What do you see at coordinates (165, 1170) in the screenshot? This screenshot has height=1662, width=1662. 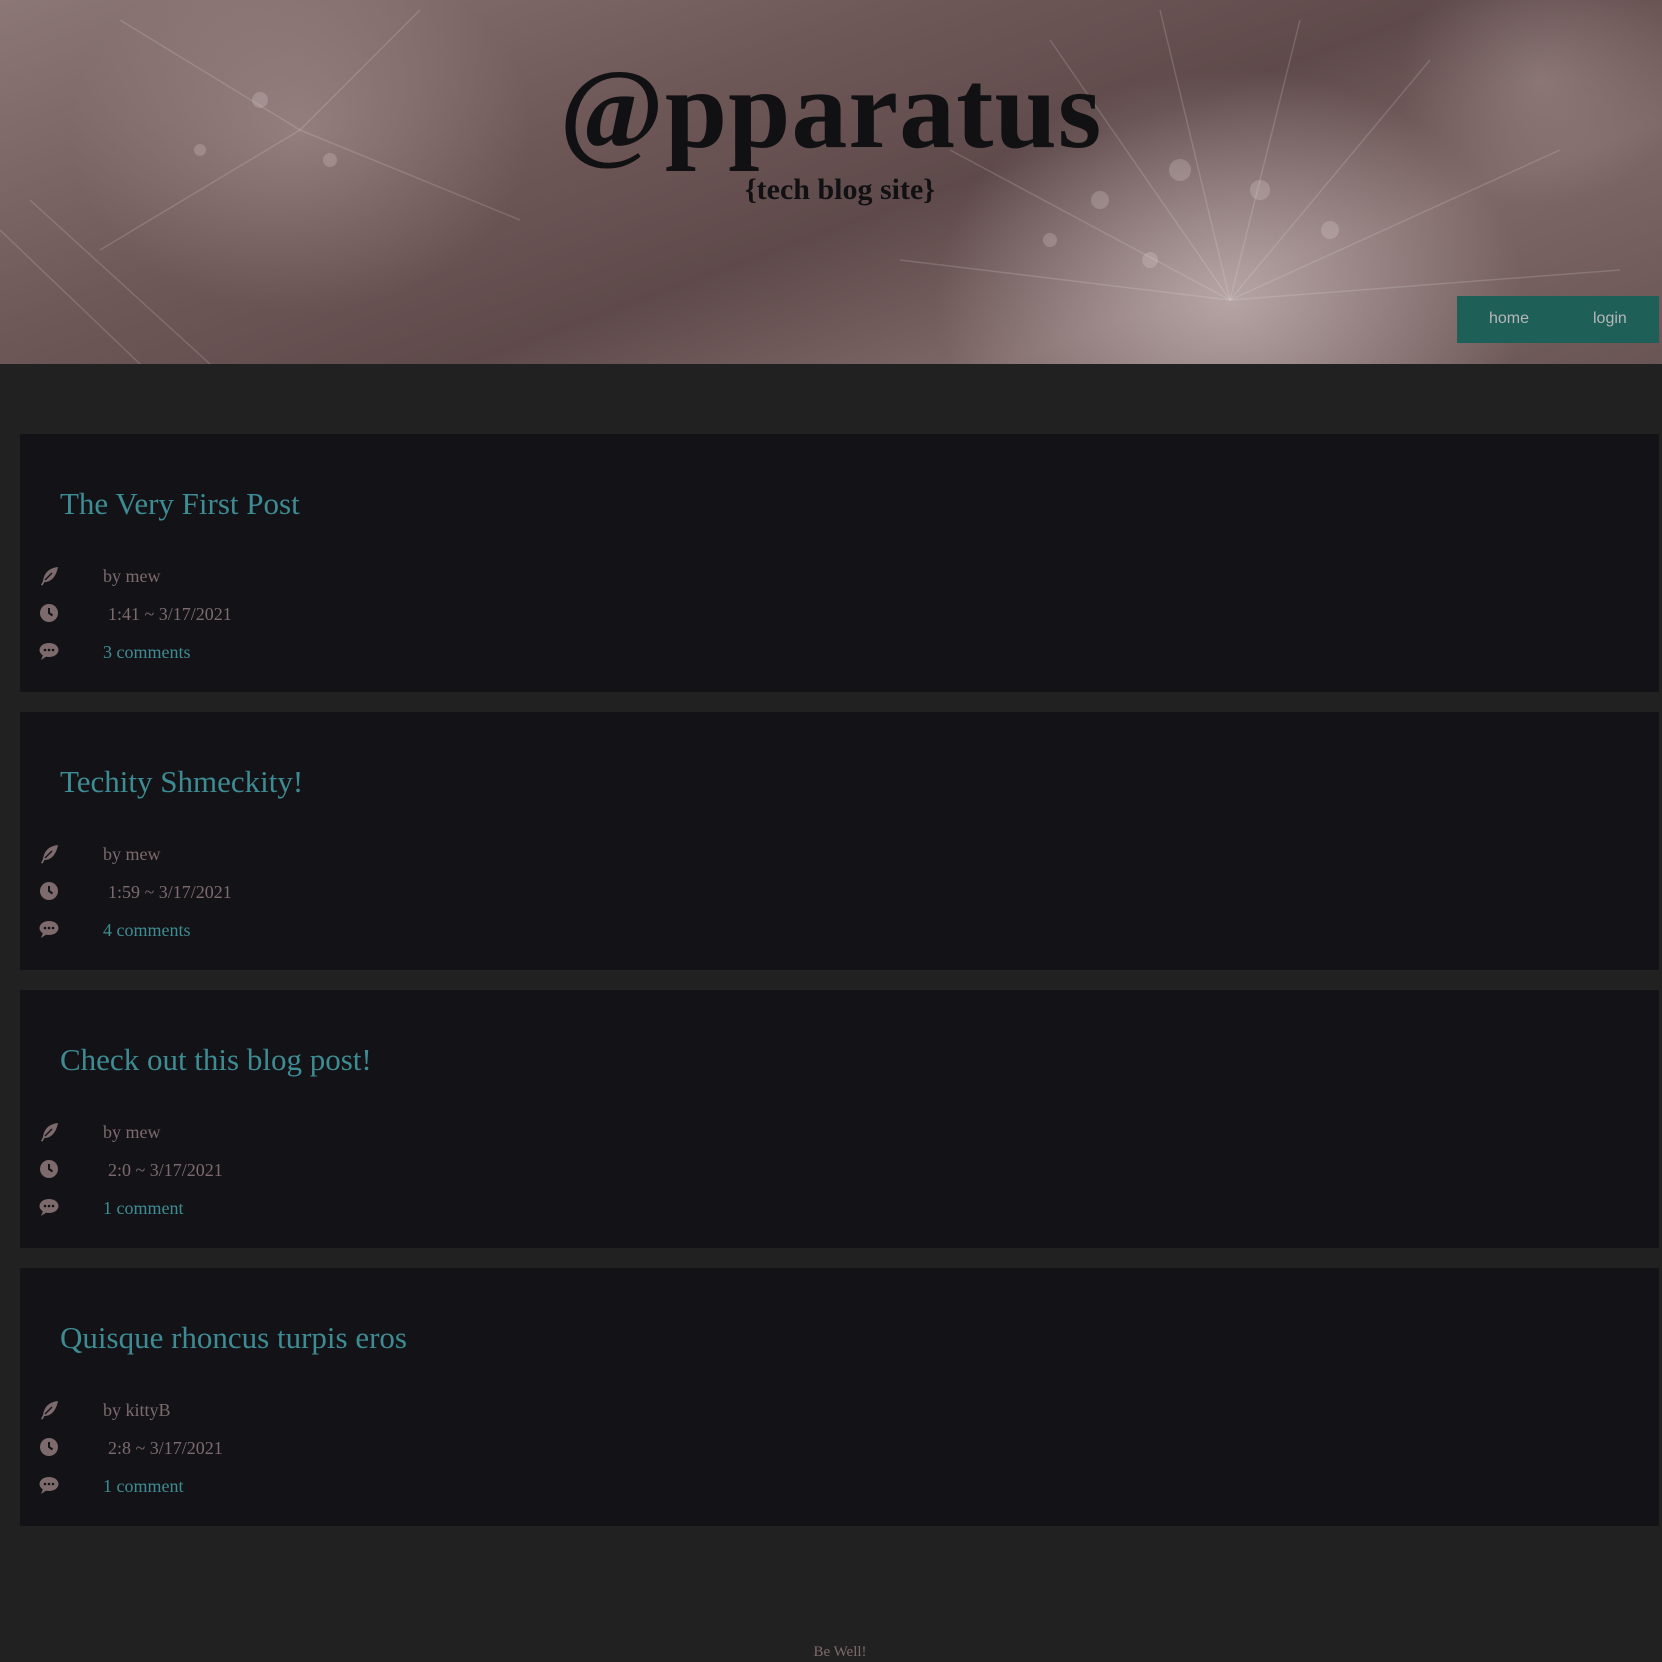 I see `post-timestamp: 2:0 ~ 3/17/2021` at bounding box center [165, 1170].